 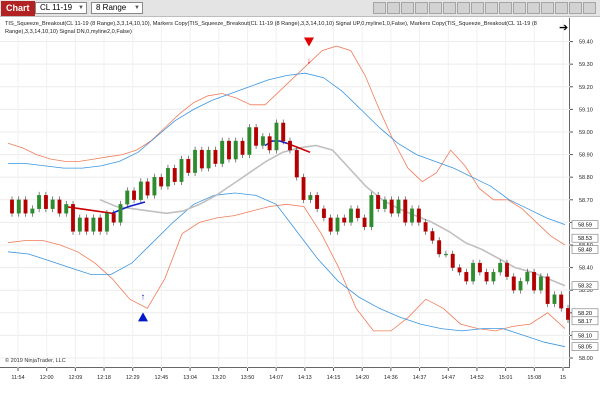 I want to click on text-tool-icon, so click(x=491, y=8).